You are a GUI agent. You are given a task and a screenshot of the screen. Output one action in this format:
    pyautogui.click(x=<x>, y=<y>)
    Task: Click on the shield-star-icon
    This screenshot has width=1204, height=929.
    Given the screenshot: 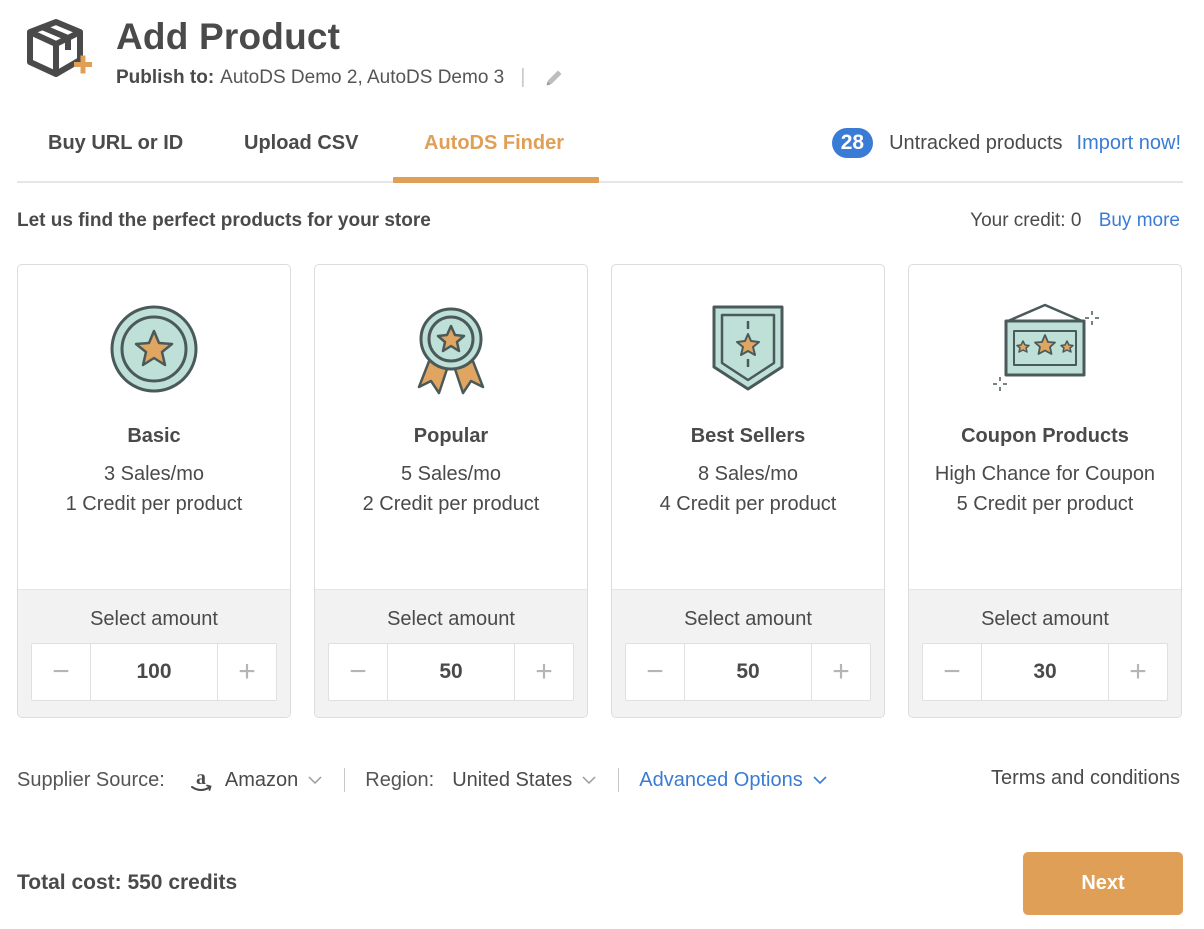 What is the action you would take?
    pyautogui.click(x=748, y=348)
    